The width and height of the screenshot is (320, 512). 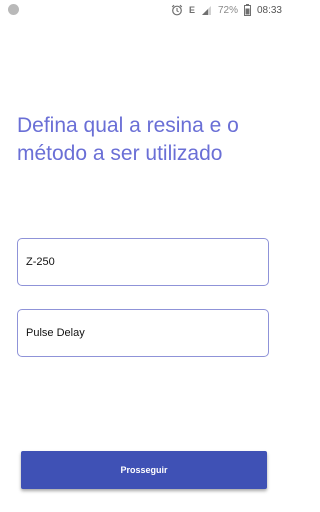 I want to click on continue-button-label: Prosseguir, so click(x=144, y=470).